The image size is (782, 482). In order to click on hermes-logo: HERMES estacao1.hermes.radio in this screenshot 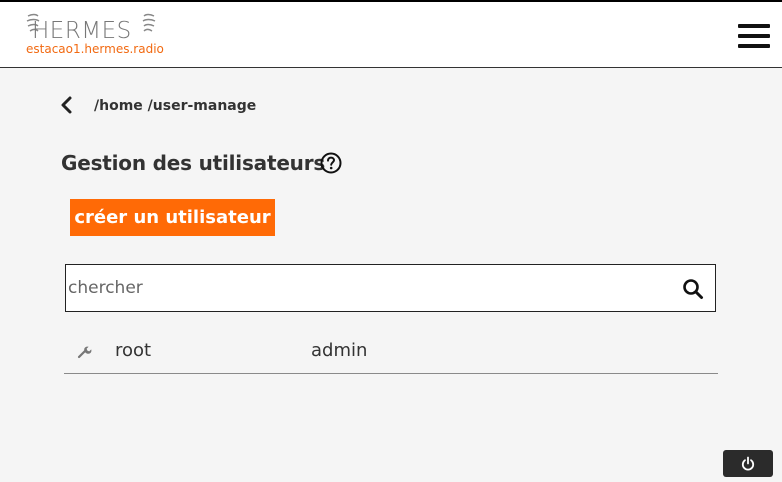, I will do `click(95, 35)`.